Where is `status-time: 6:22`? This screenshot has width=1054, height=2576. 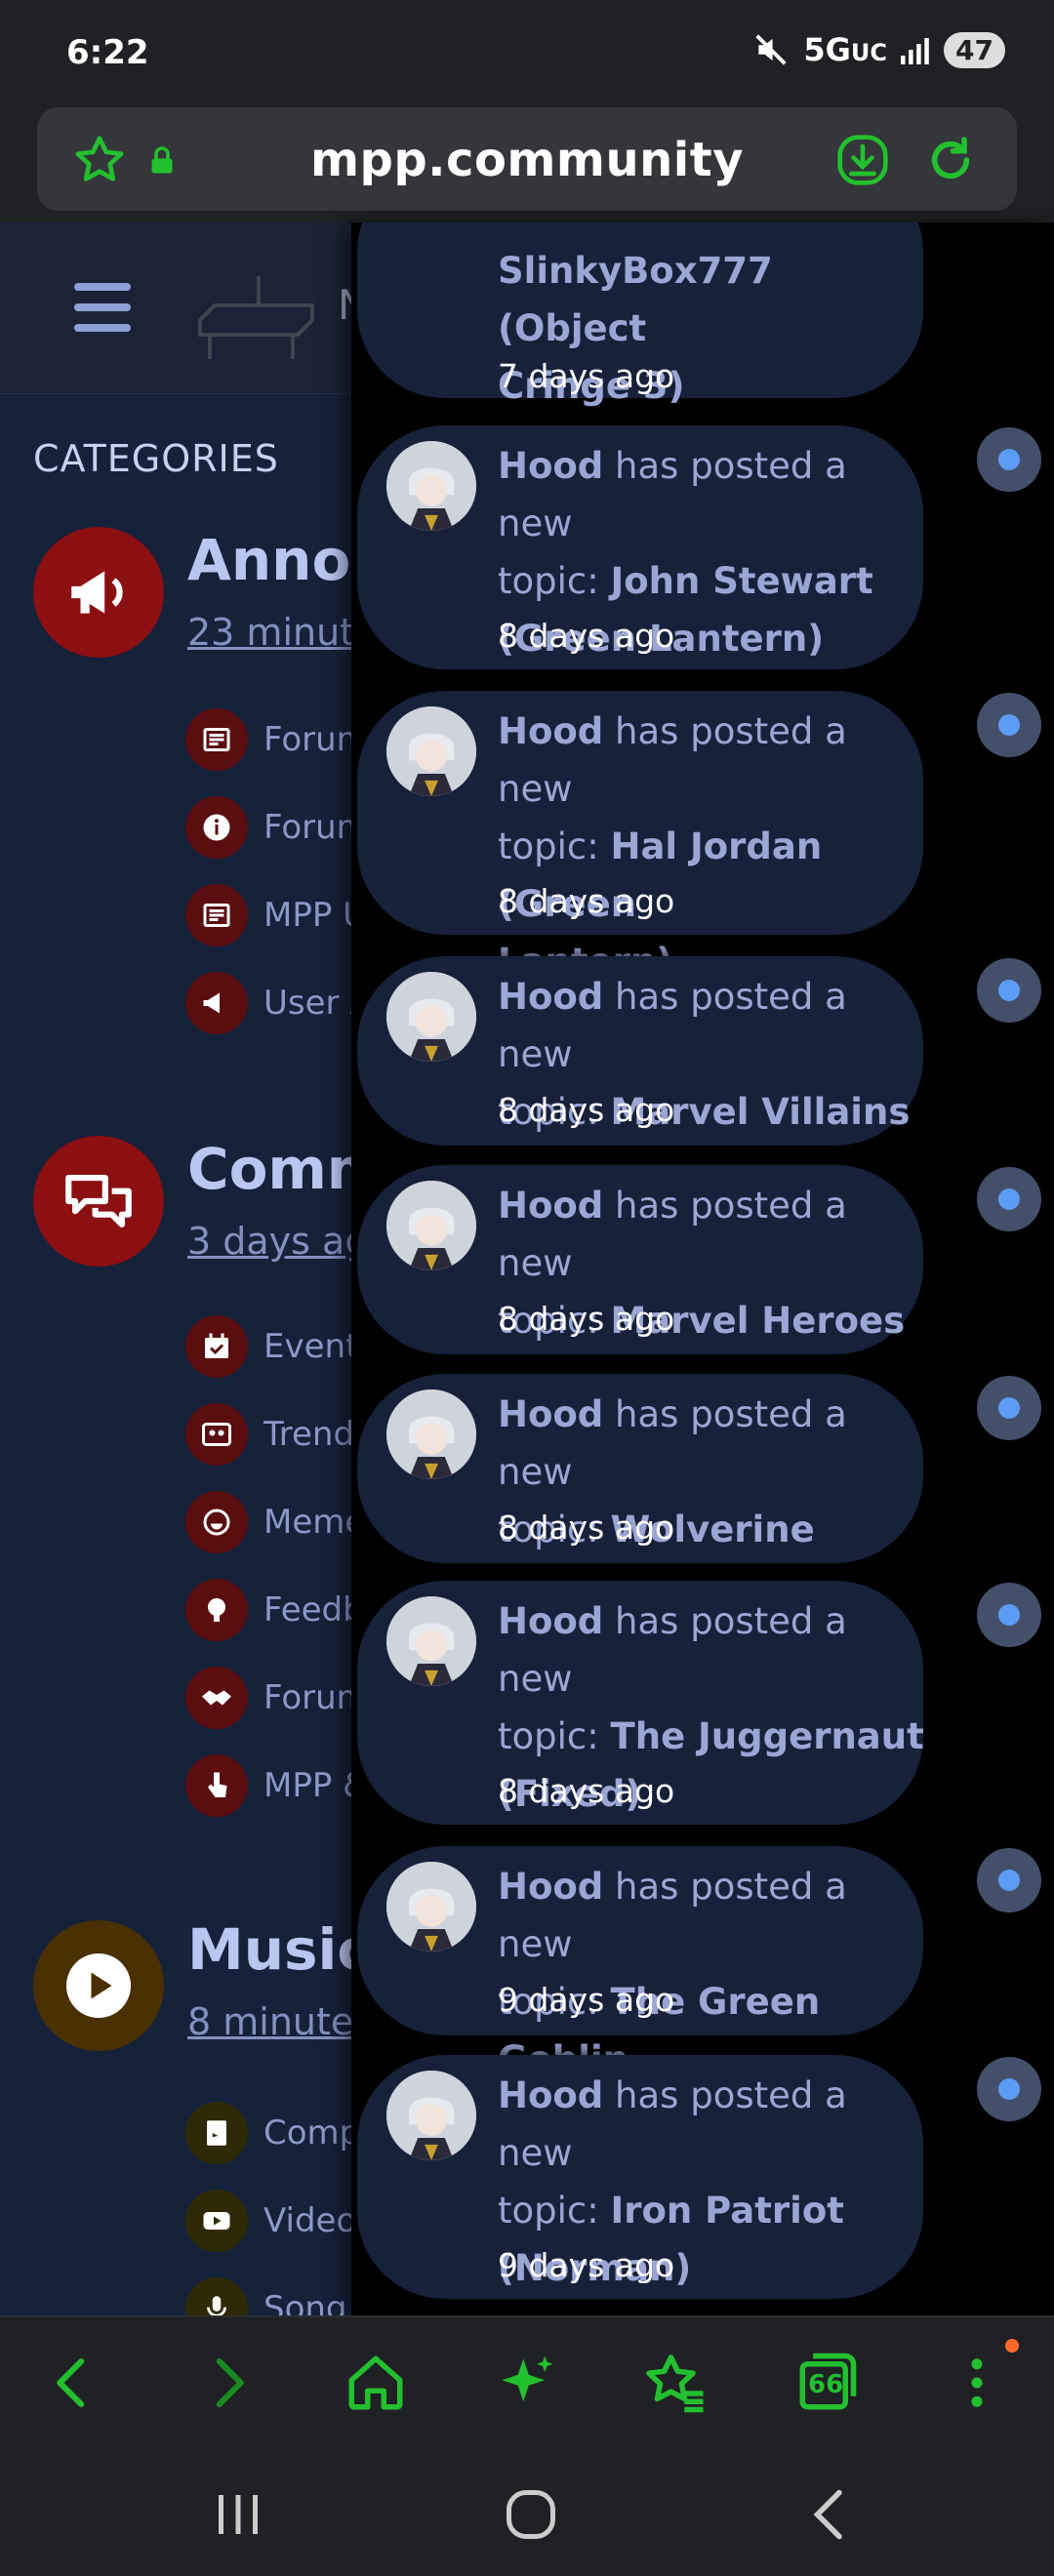 status-time: 6:22 is located at coordinates (108, 52).